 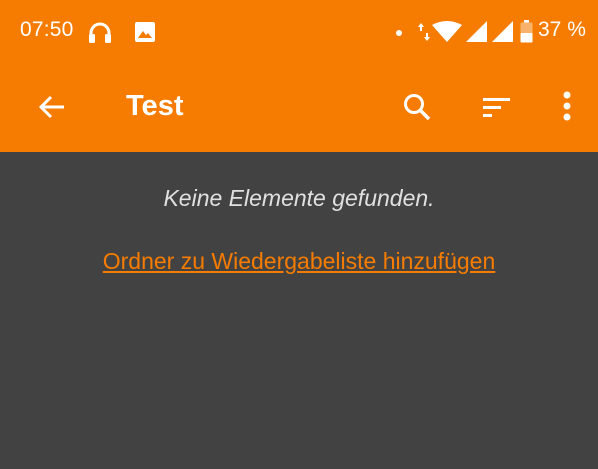 I want to click on data-arrows-icon, so click(x=424, y=32).